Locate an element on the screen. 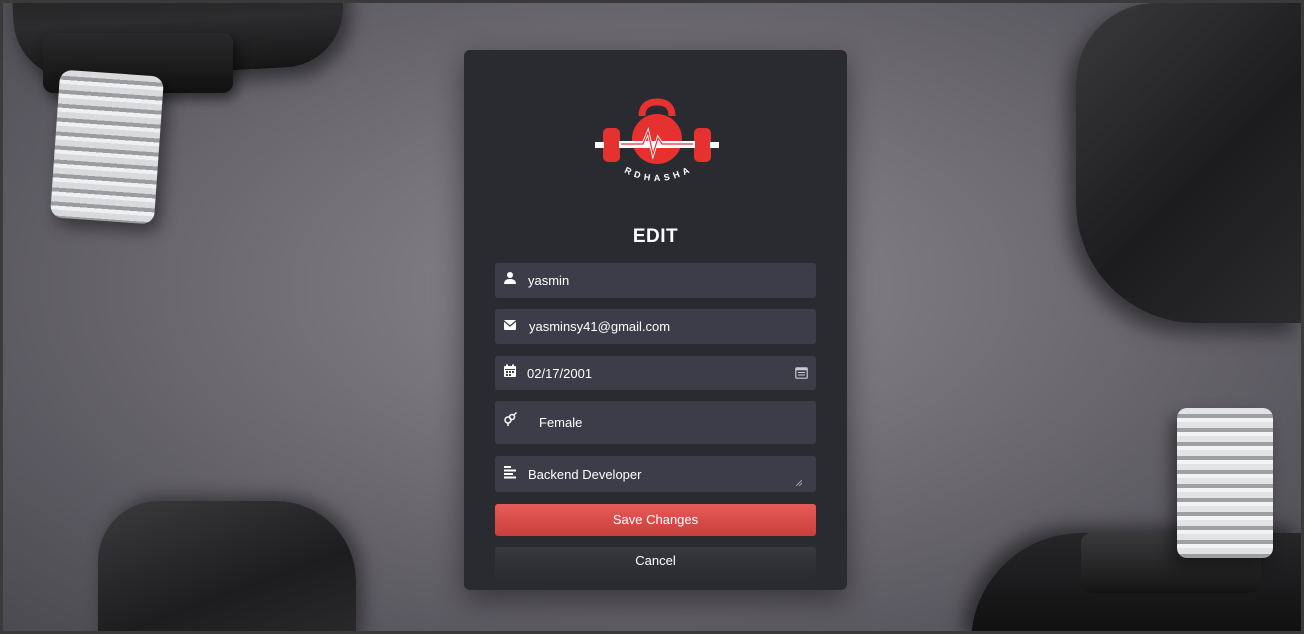  birthdate-field: 02/17/2001 is located at coordinates (655, 373).